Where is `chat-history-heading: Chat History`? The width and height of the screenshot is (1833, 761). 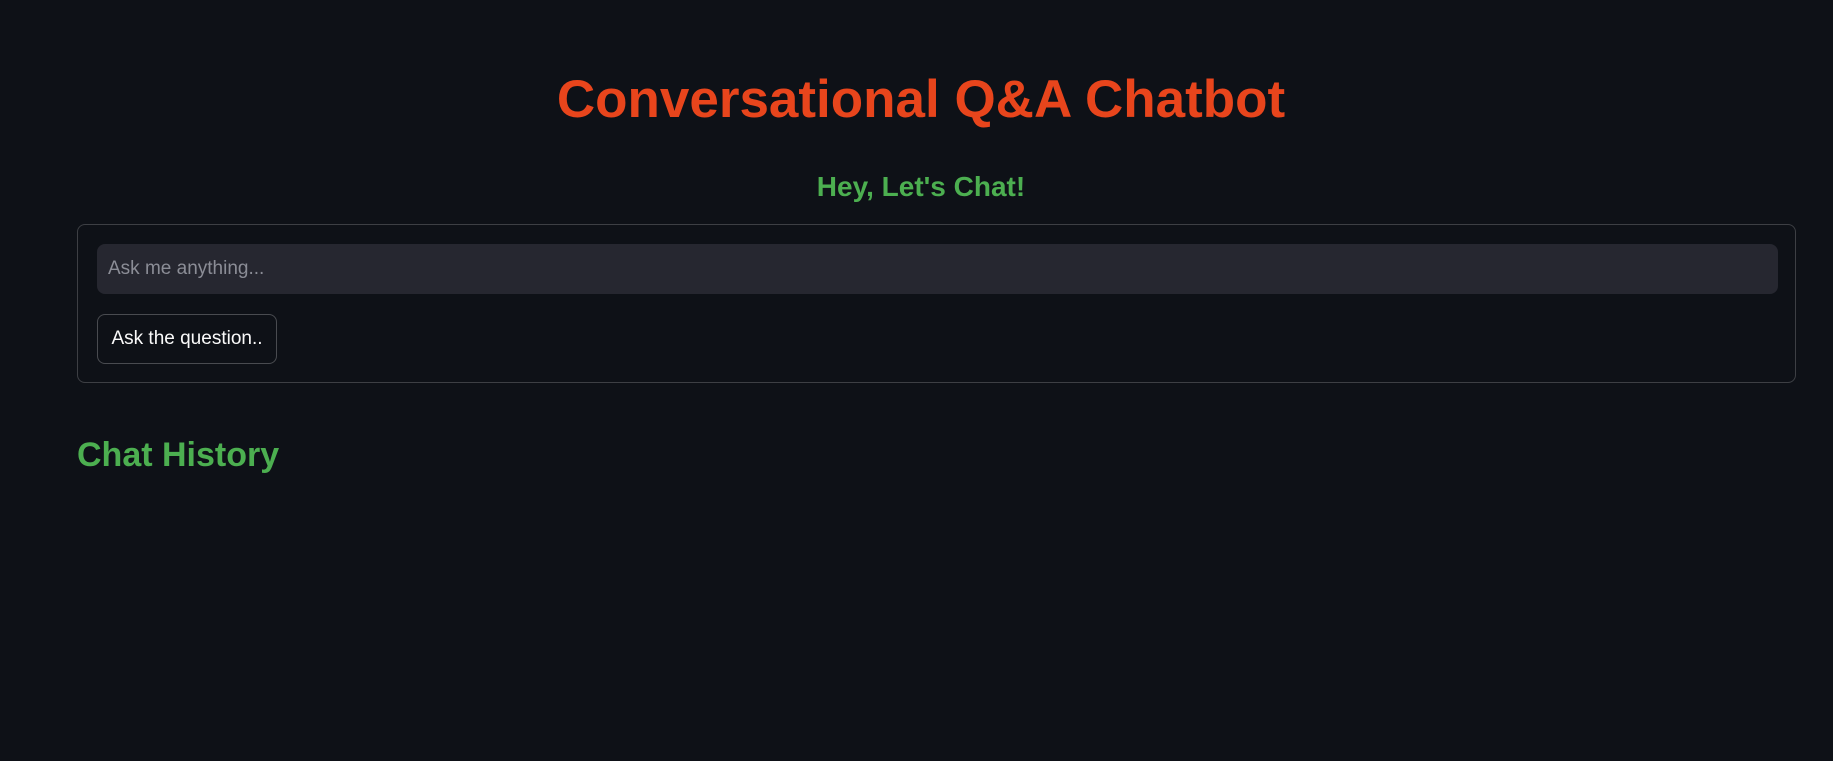 chat-history-heading: Chat History is located at coordinates (178, 455).